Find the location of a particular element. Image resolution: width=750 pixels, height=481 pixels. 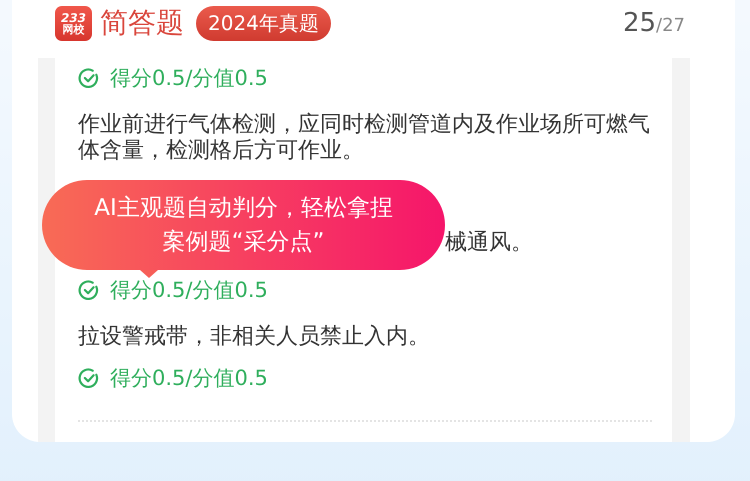

question-type-title: 简答题 is located at coordinates (142, 23).